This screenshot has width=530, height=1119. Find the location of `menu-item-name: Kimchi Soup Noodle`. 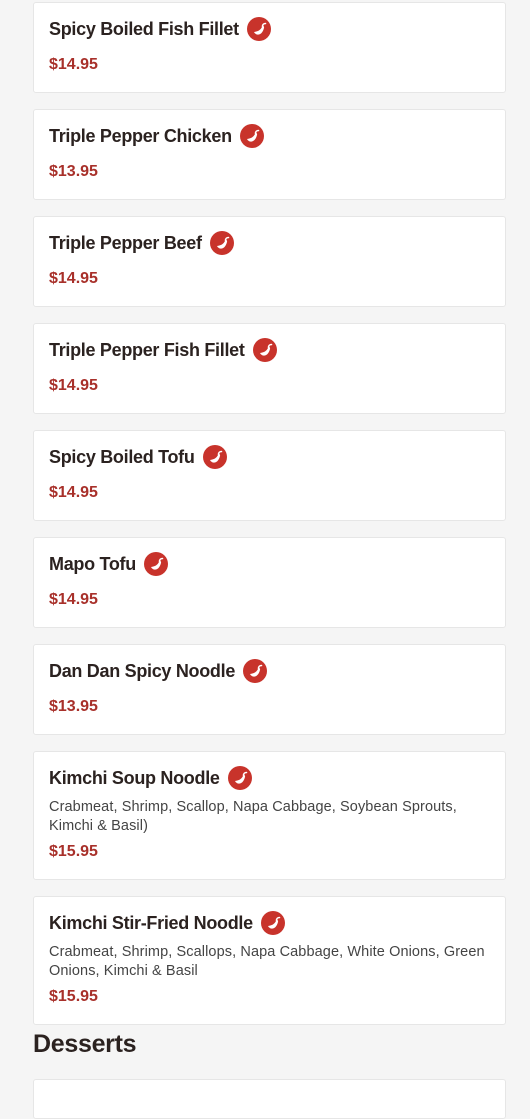

menu-item-name: Kimchi Soup Noodle is located at coordinates (134, 777).